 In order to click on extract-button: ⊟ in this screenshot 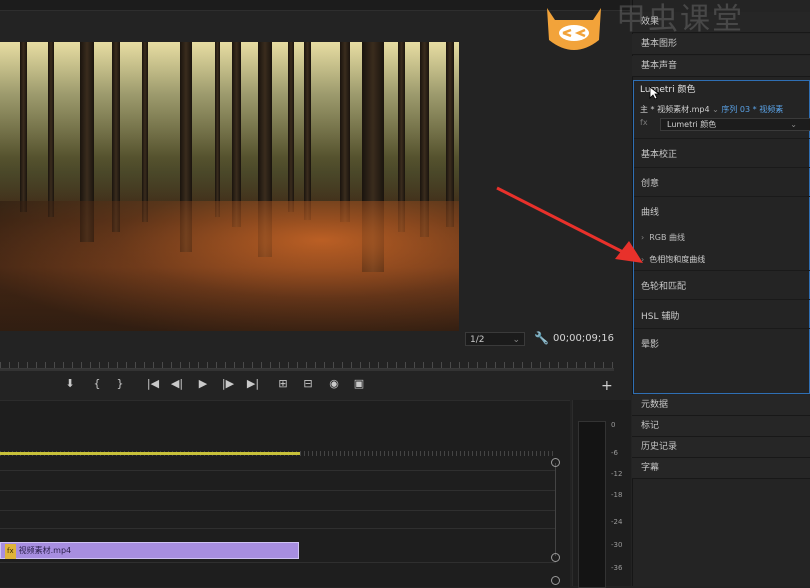, I will do `click(308, 383)`.